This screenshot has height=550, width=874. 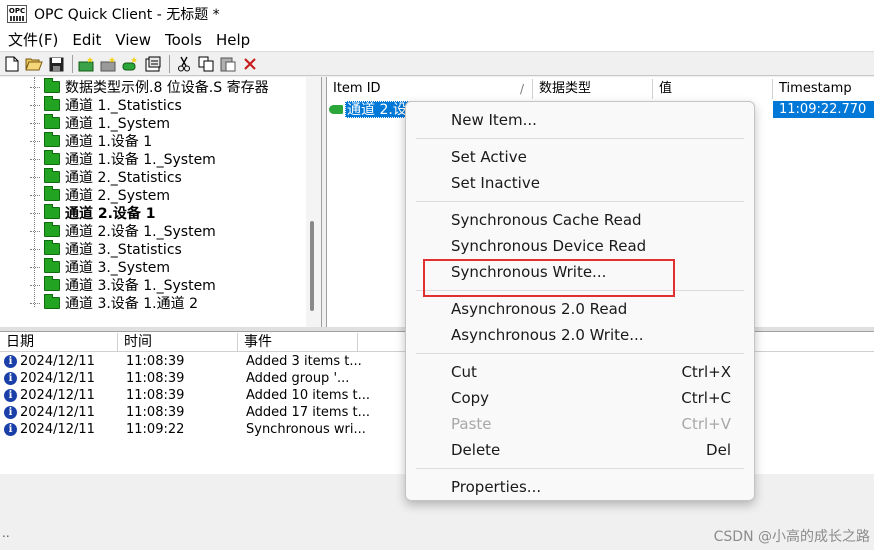 I want to click on menu-sync-device-read: Synchronous Device Read, so click(x=591, y=246).